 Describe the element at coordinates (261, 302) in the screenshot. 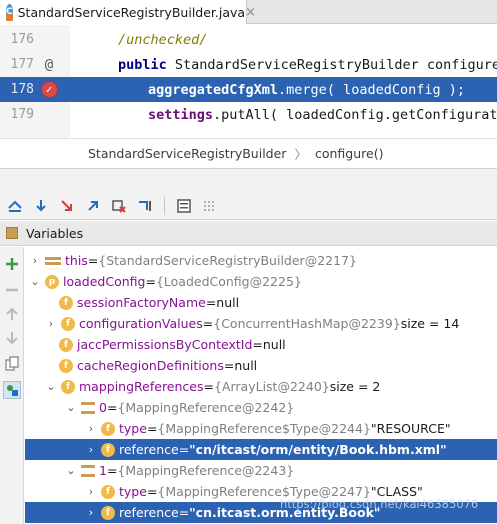

I see `tree-row: f sessionFactoryName = null` at that location.